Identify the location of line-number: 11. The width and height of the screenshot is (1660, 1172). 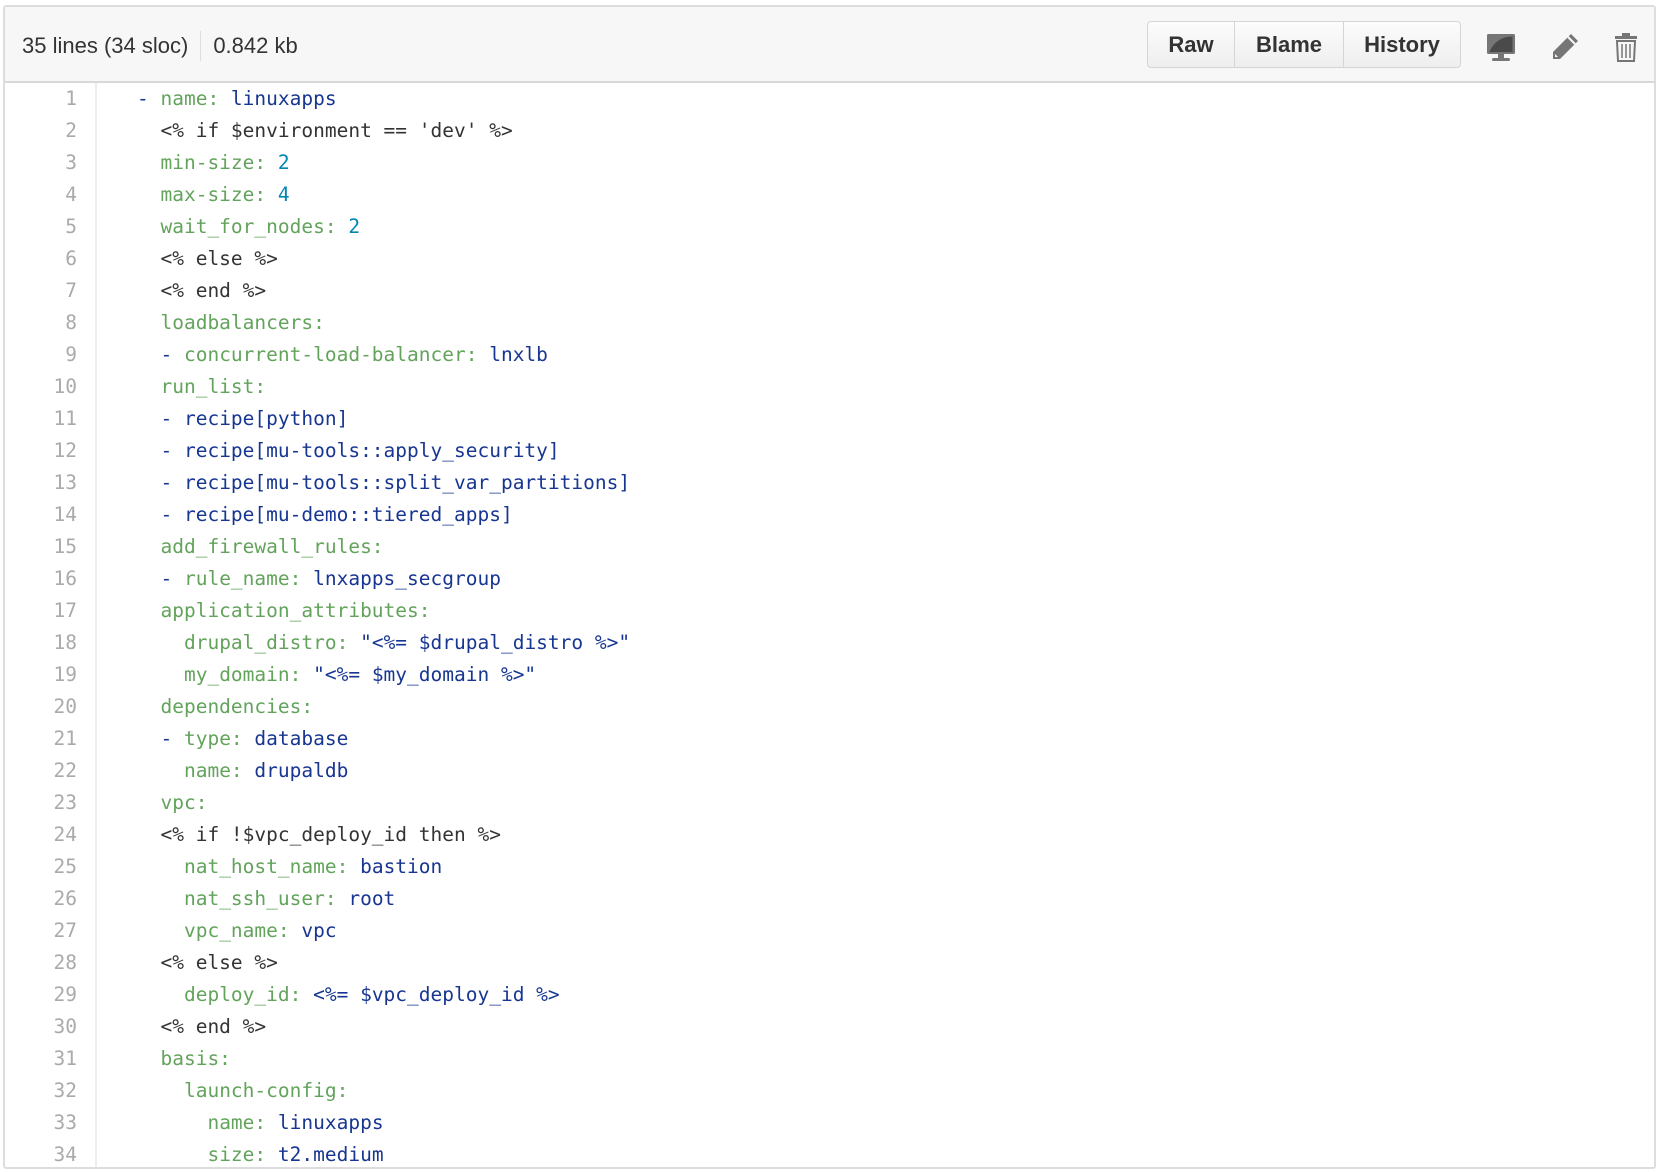
(41, 419).